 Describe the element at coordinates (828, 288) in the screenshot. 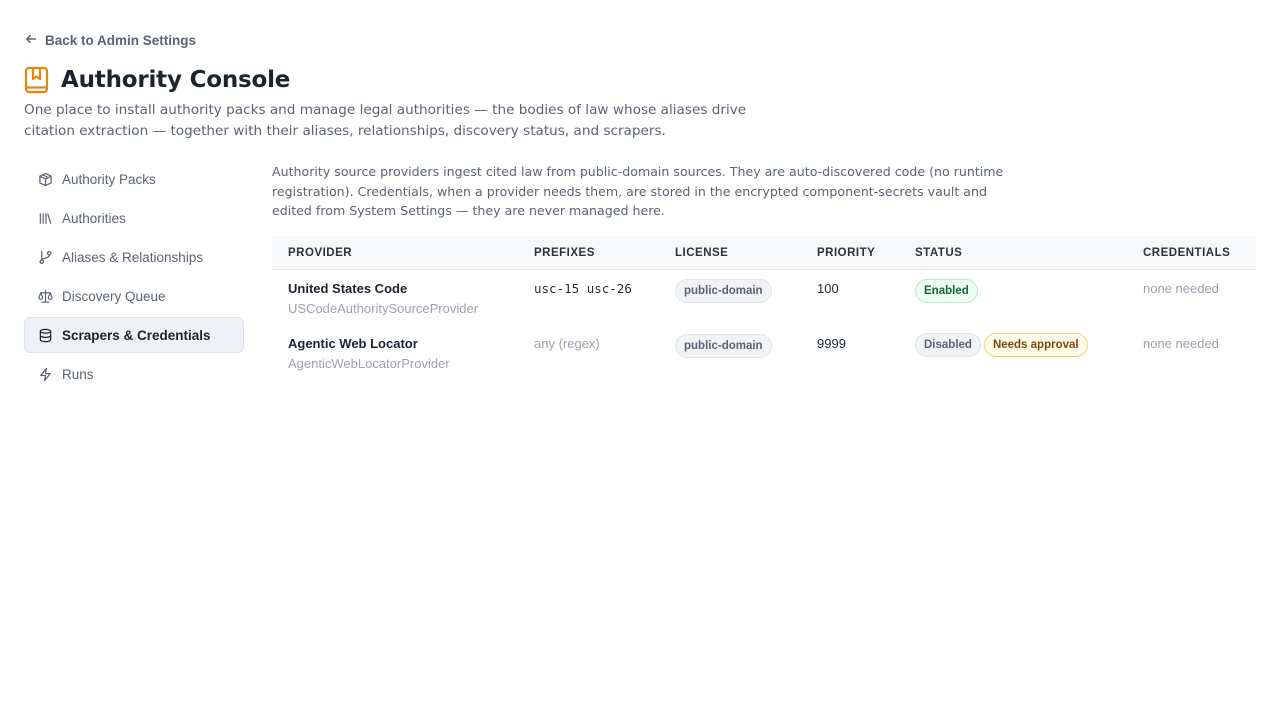

I see `priority-value: 100` at that location.